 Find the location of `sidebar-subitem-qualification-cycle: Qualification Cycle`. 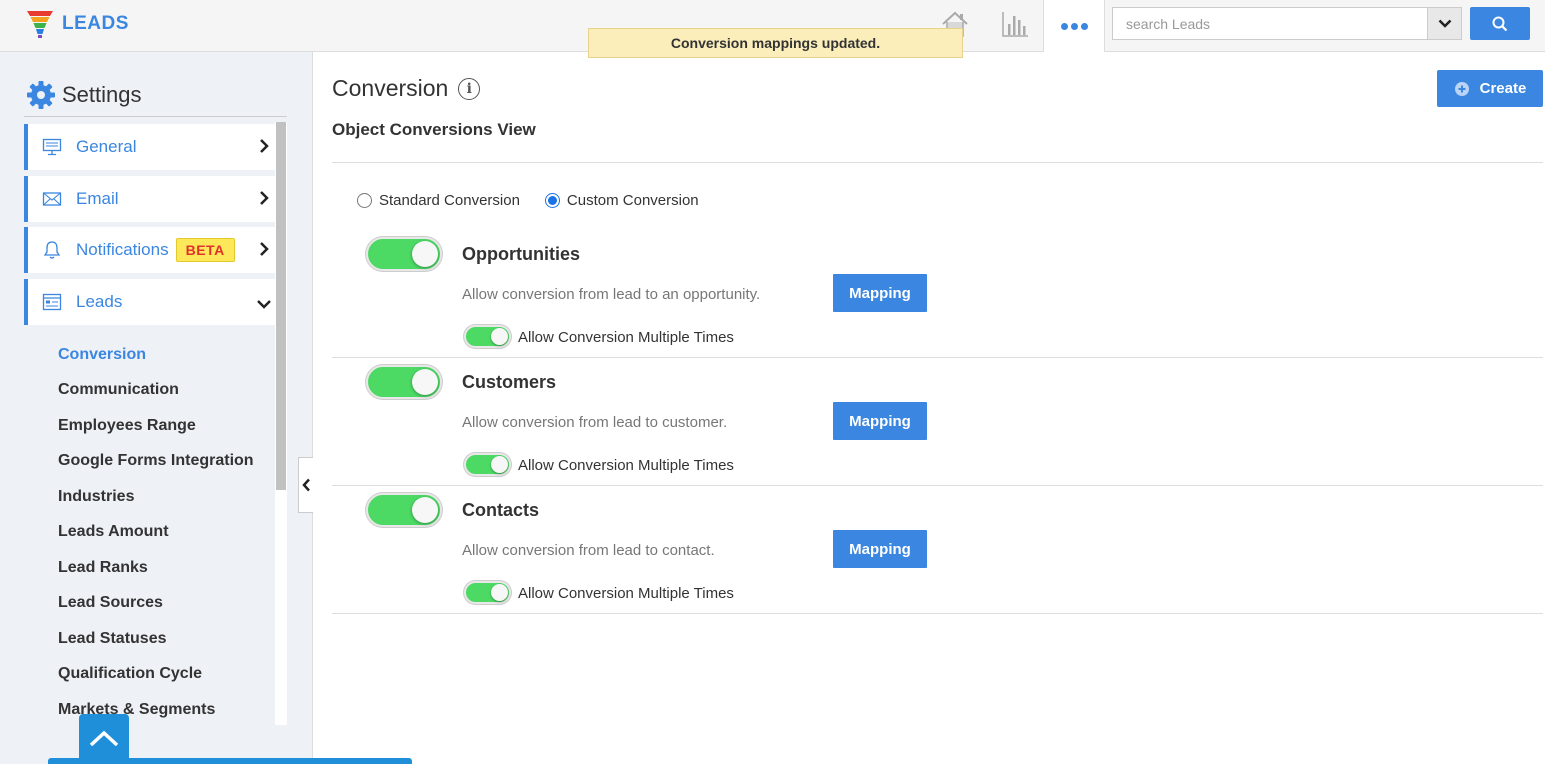

sidebar-subitem-qualification-cycle: Qualification Cycle is located at coordinates (130, 674).